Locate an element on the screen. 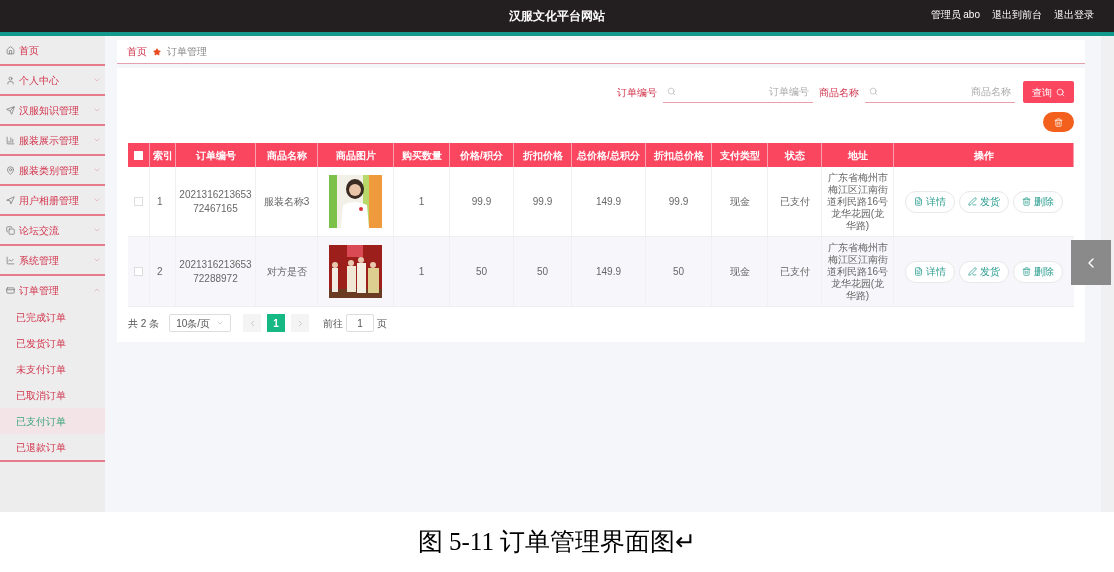  menu-item: 服装展示管理 is located at coordinates (52, 140).